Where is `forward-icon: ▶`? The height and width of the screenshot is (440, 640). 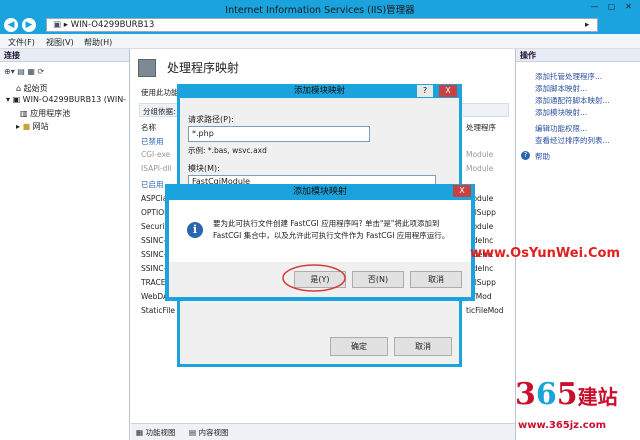 forward-icon: ▶ is located at coordinates (29, 25).